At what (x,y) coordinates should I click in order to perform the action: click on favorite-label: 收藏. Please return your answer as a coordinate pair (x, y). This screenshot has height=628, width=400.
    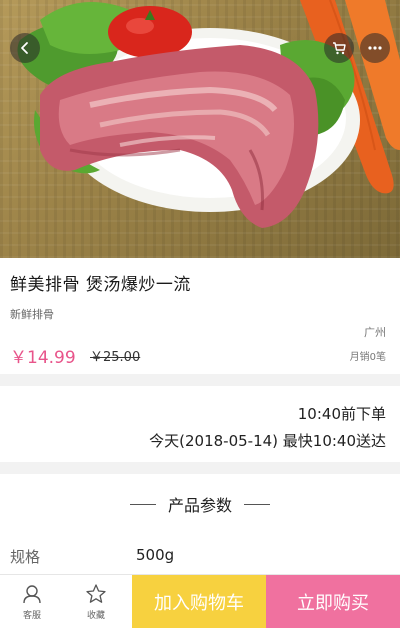
    Looking at the image, I should click on (95, 616).